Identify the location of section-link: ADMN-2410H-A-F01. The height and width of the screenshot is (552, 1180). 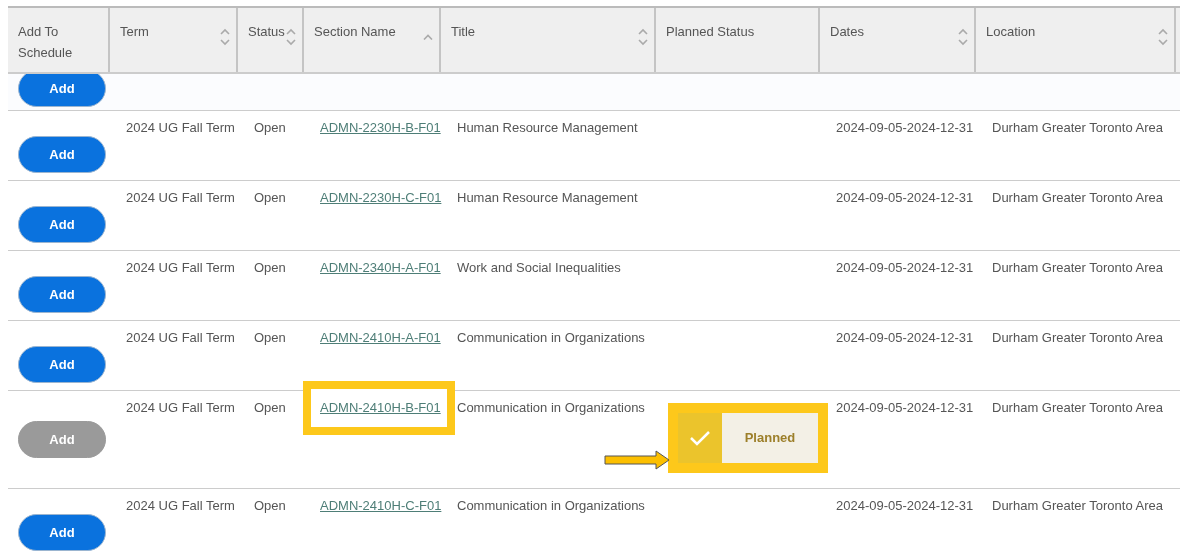
(380, 337).